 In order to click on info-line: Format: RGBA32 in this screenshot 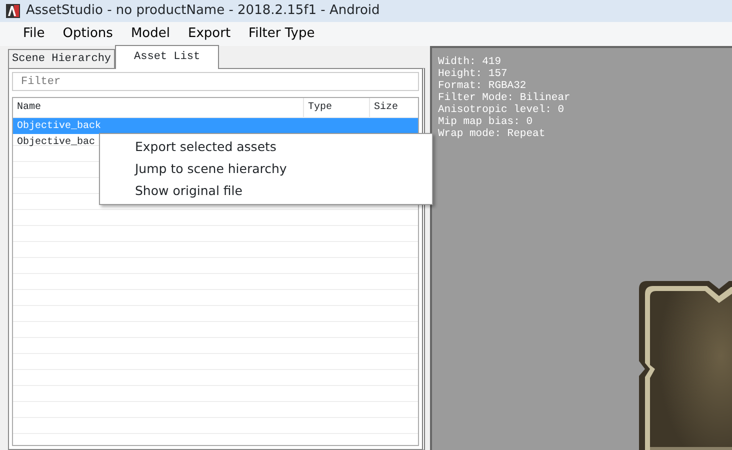, I will do `click(483, 86)`.